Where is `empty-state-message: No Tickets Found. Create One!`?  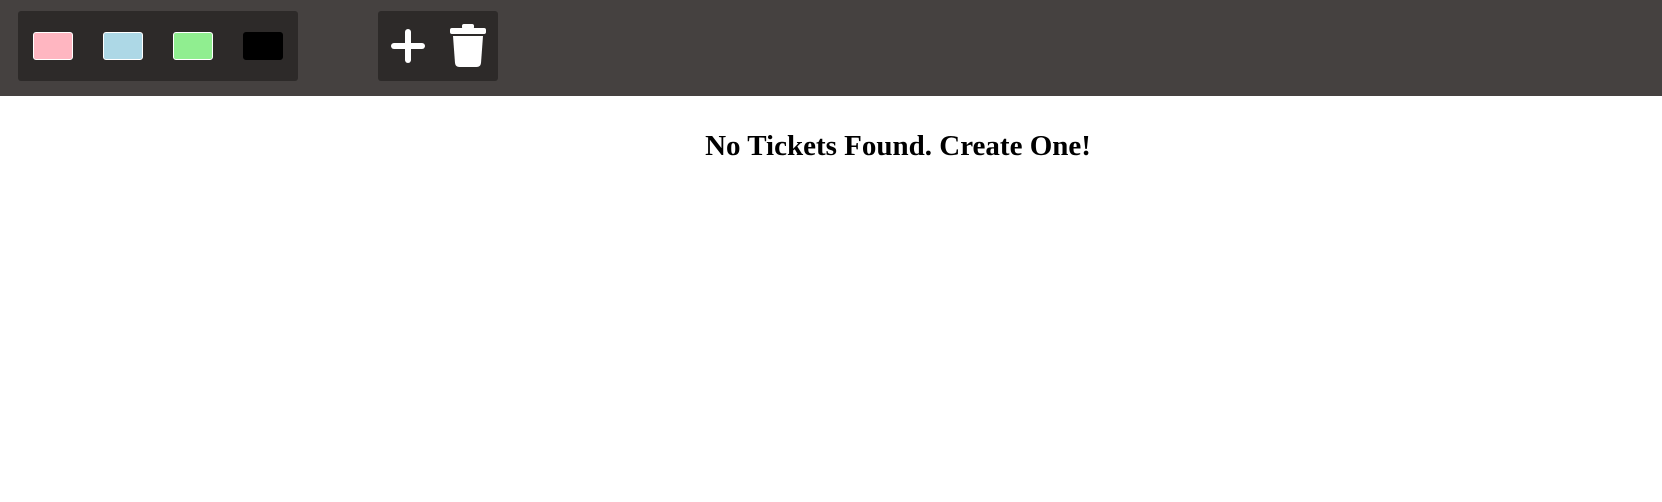
empty-state-message: No Tickets Found. Create One! is located at coordinates (898, 146).